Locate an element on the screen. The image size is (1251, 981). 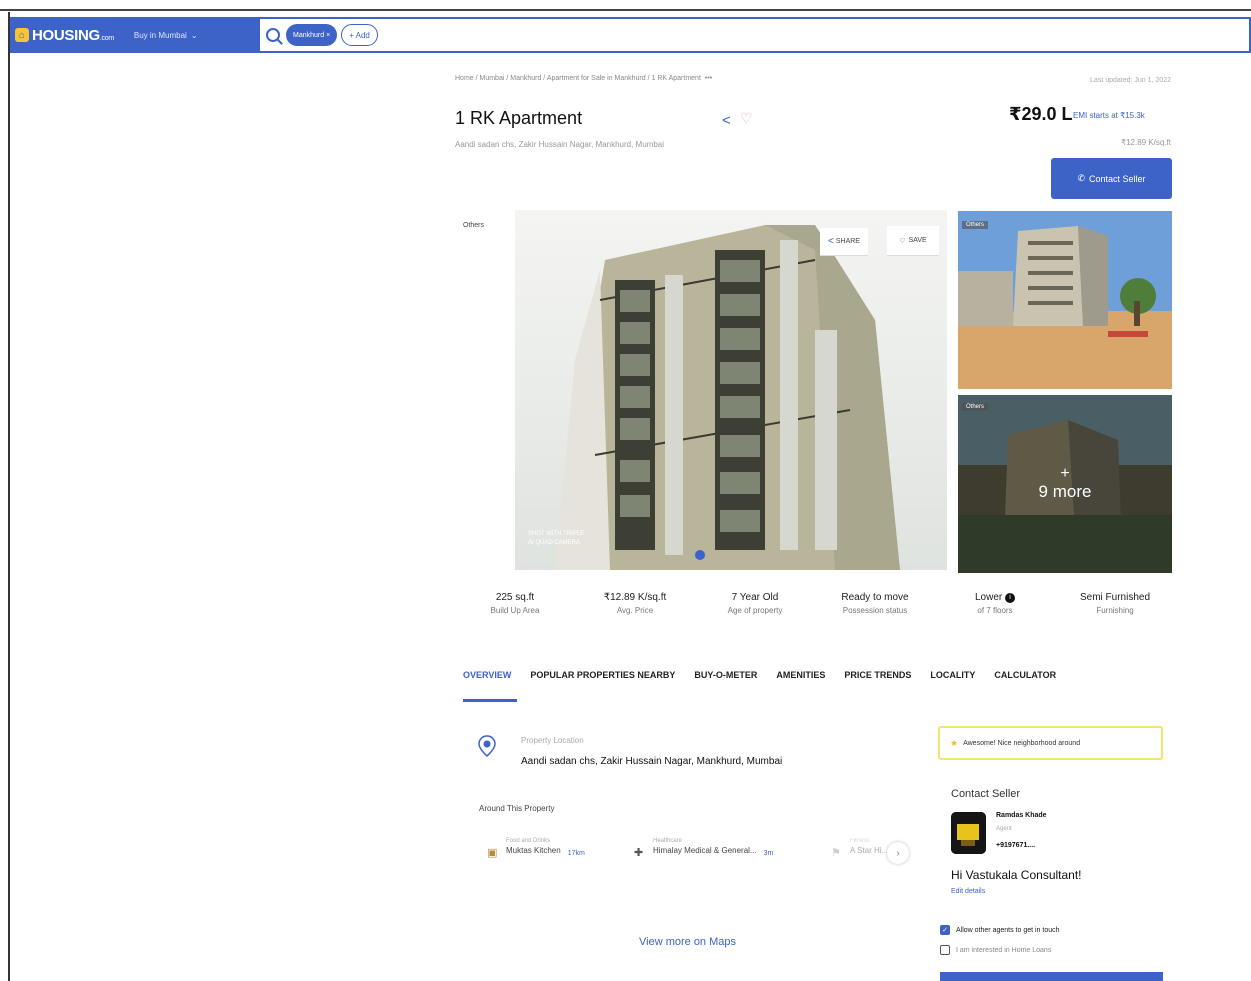
search-icon is located at coordinates (273, 35).